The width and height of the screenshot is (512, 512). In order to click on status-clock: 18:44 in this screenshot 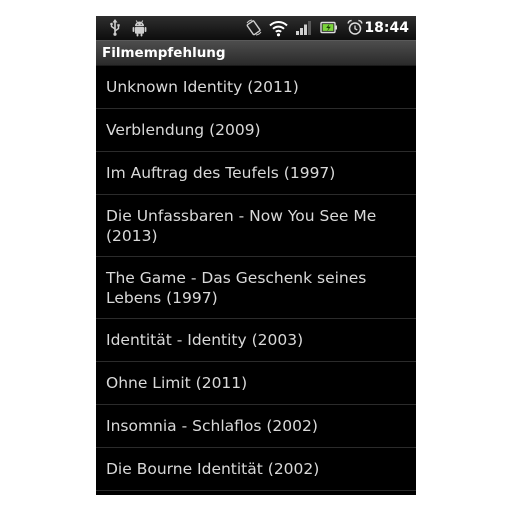, I will do `click(386, 28)`.